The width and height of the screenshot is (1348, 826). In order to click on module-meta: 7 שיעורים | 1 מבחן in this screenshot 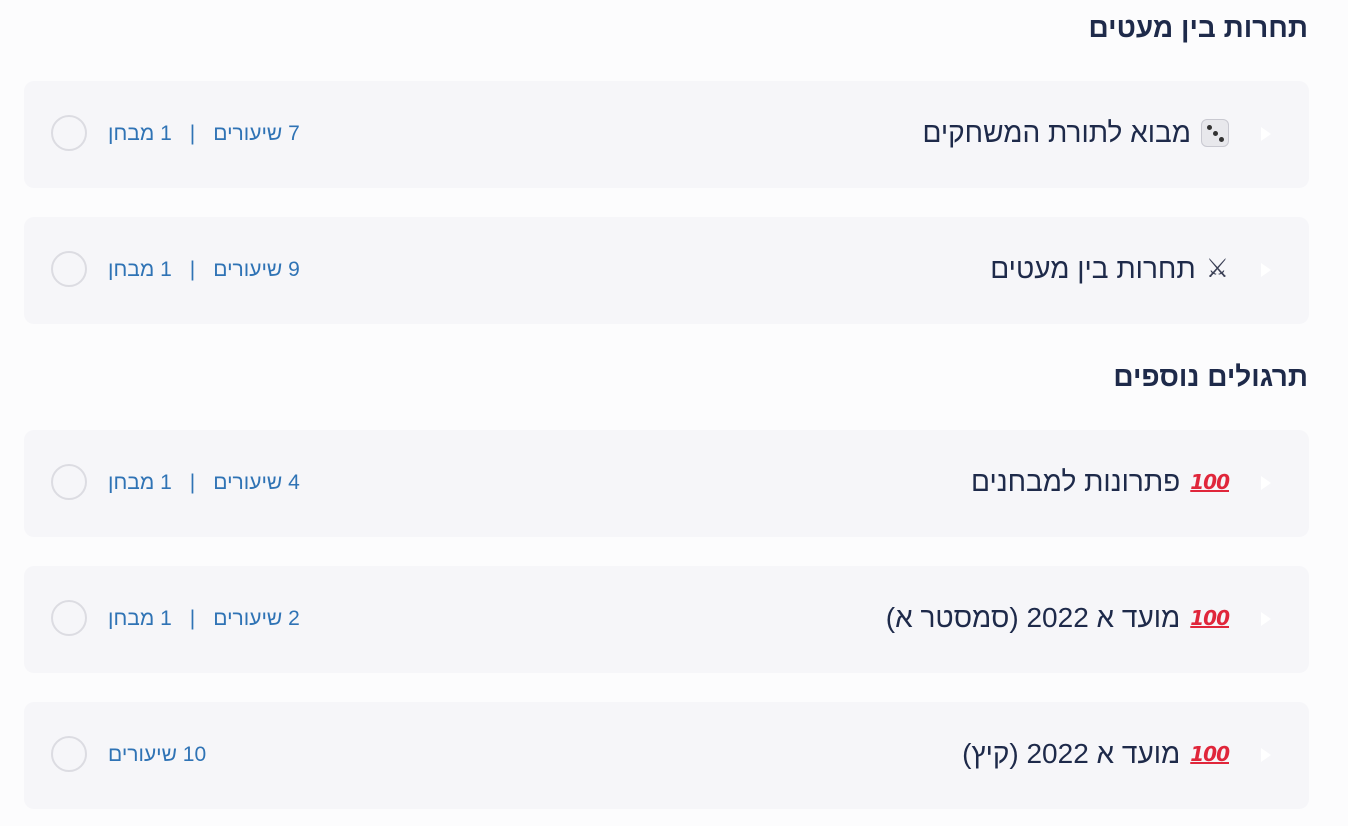, I will do `click(204, 134)`.